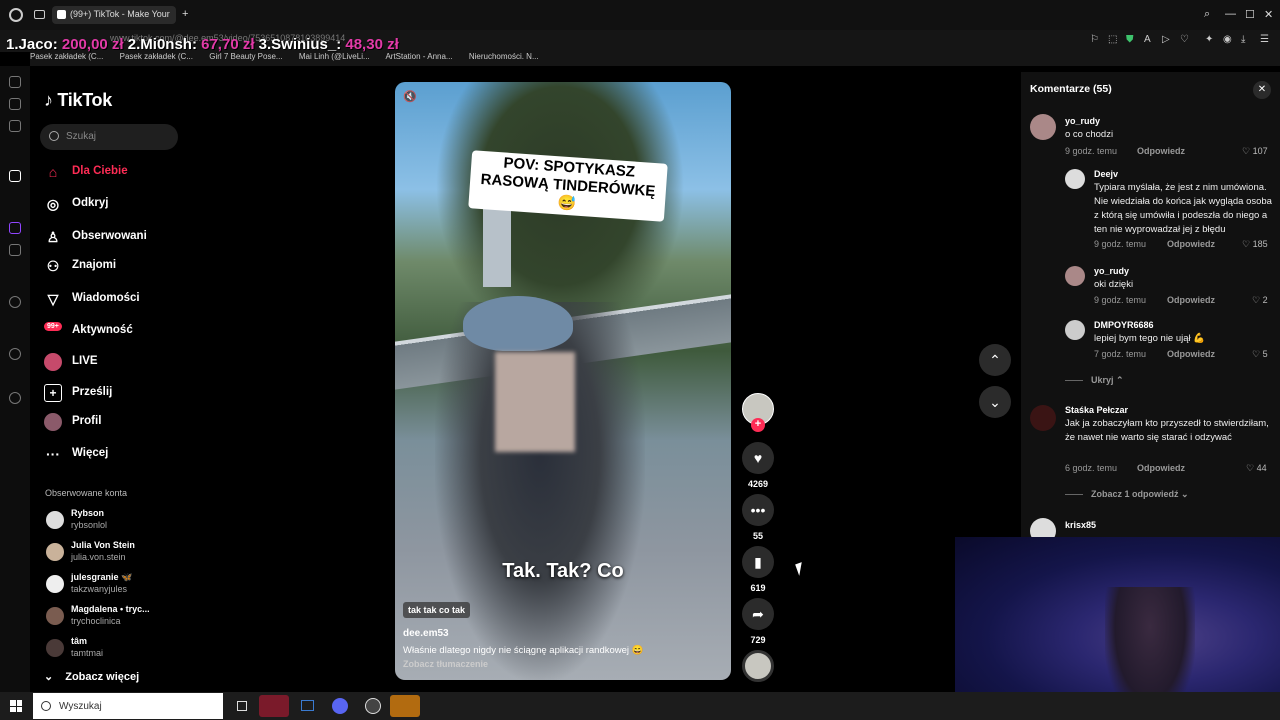 Image resolution: width=1280 pixels, height=720 pixels. Describe the element at coordinates (128, 706) in the screenshot. I see `taskbar-search-input: Wyszukaj` at that location.